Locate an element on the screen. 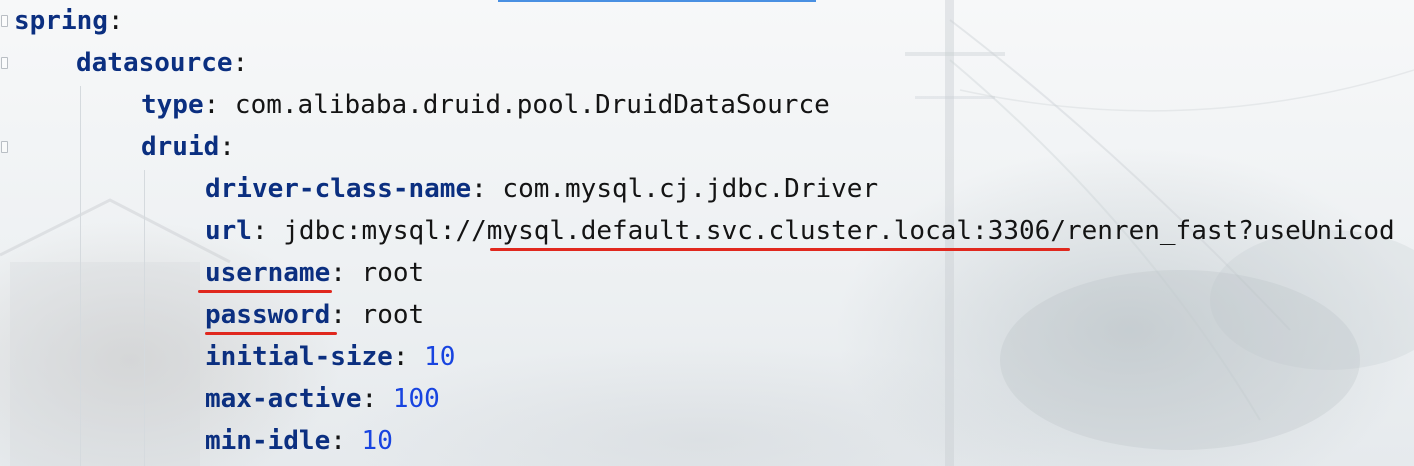 The width and height of the screenshot is (1414, 466). url-host-annotation-underline is located at coordinates (780, 249).